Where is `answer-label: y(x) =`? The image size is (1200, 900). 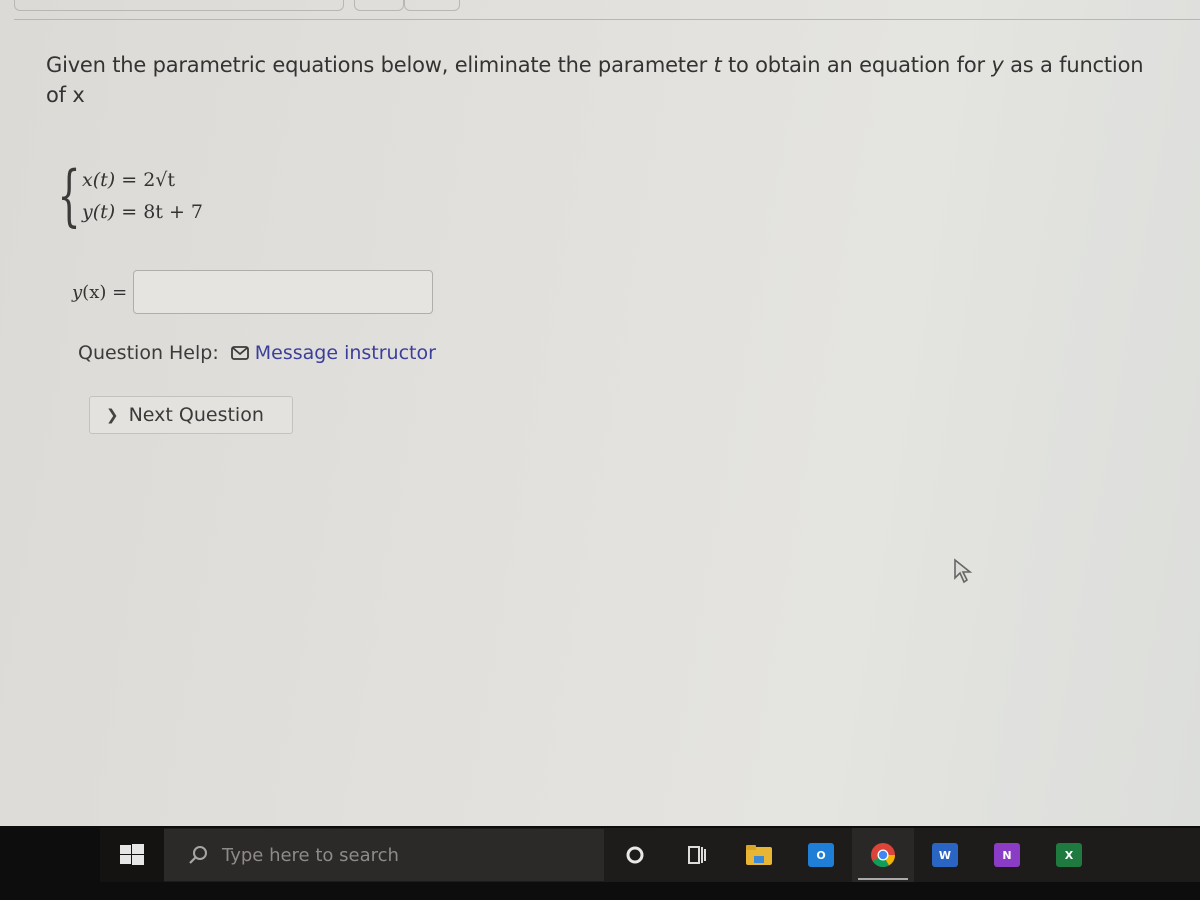
answer-label: y(x) = is located at coordinates (99, 292).